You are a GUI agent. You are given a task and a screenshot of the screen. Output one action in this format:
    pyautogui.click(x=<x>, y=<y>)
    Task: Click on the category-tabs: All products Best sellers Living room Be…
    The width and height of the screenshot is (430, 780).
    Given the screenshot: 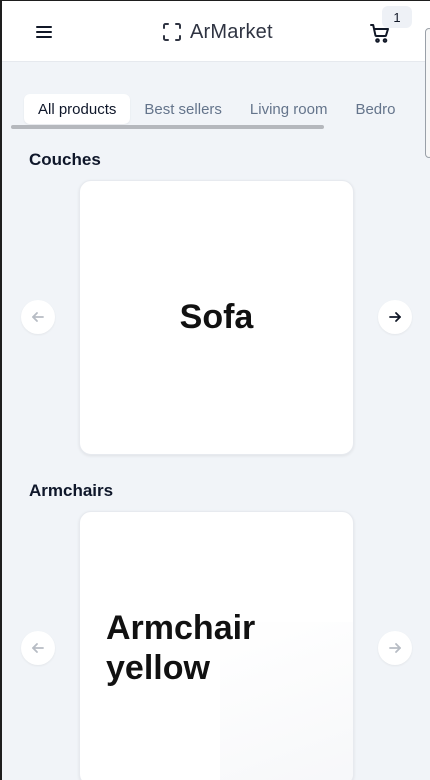 What is the action you would take?
    pyautogui.click(x=216, y=110)
    